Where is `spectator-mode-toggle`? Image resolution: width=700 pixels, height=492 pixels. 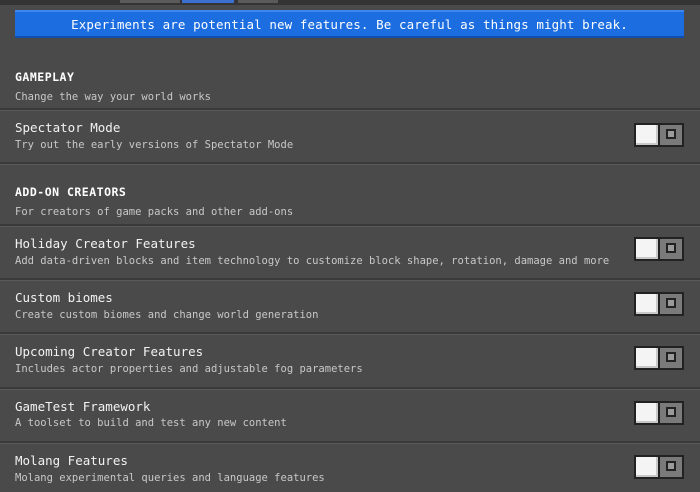
spectator-mode-toggle is located at coordinates (659, 135).